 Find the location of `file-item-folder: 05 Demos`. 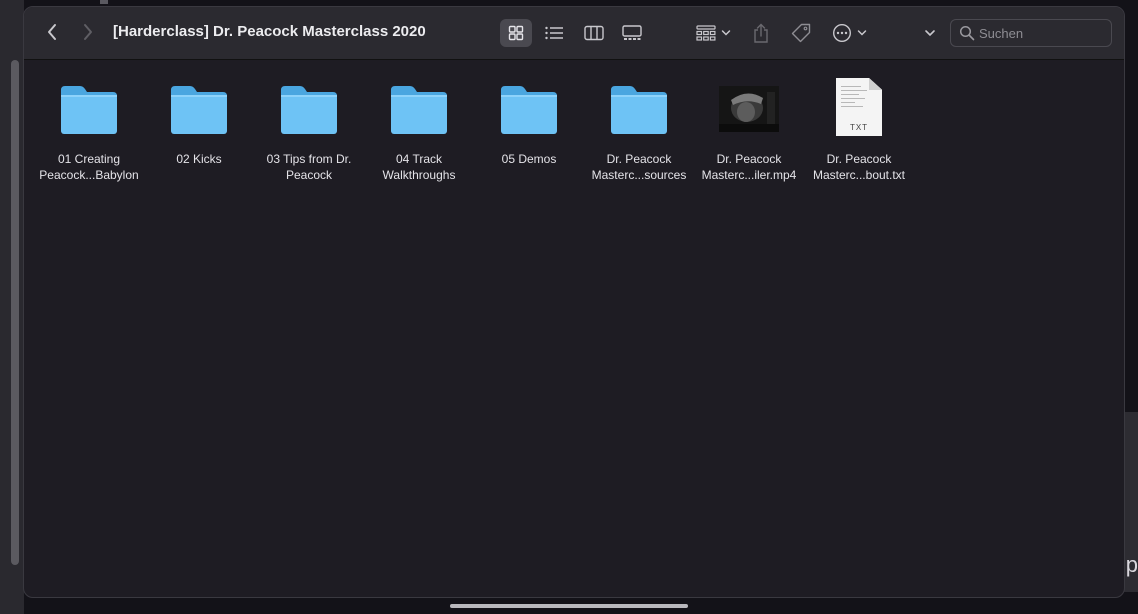

file-item-folder: 05 Demos is located at coordinates (529, 119).